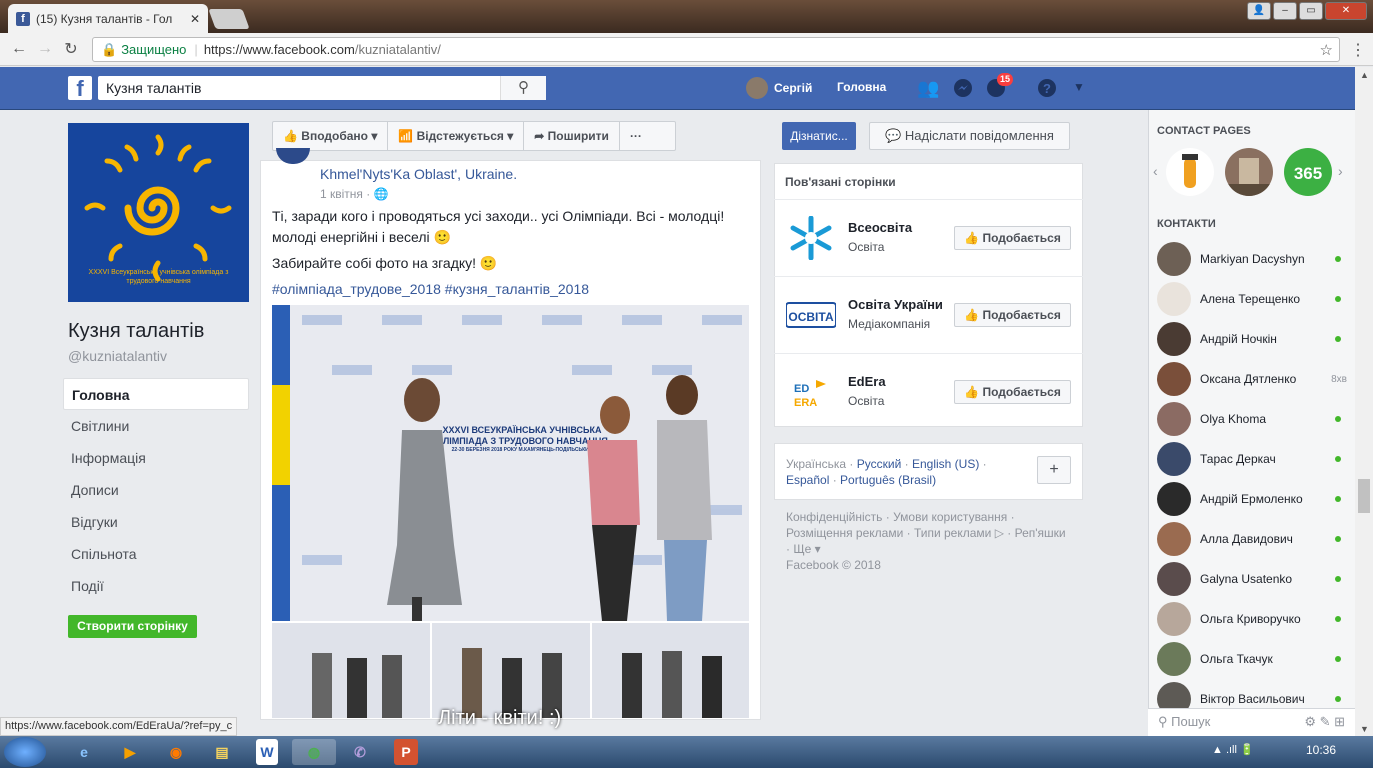 This screenshot has height=768, width=1373. What do you see at coordinates (19, 49) in the screenshot?
I see `back-icon: ←` at bounding box center [19, 49].